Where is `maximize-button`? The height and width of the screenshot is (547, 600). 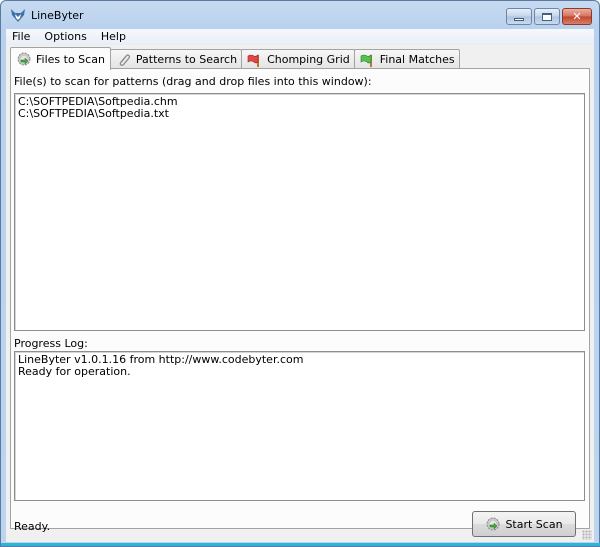 maximize-button is located at coordinates (547, 16).